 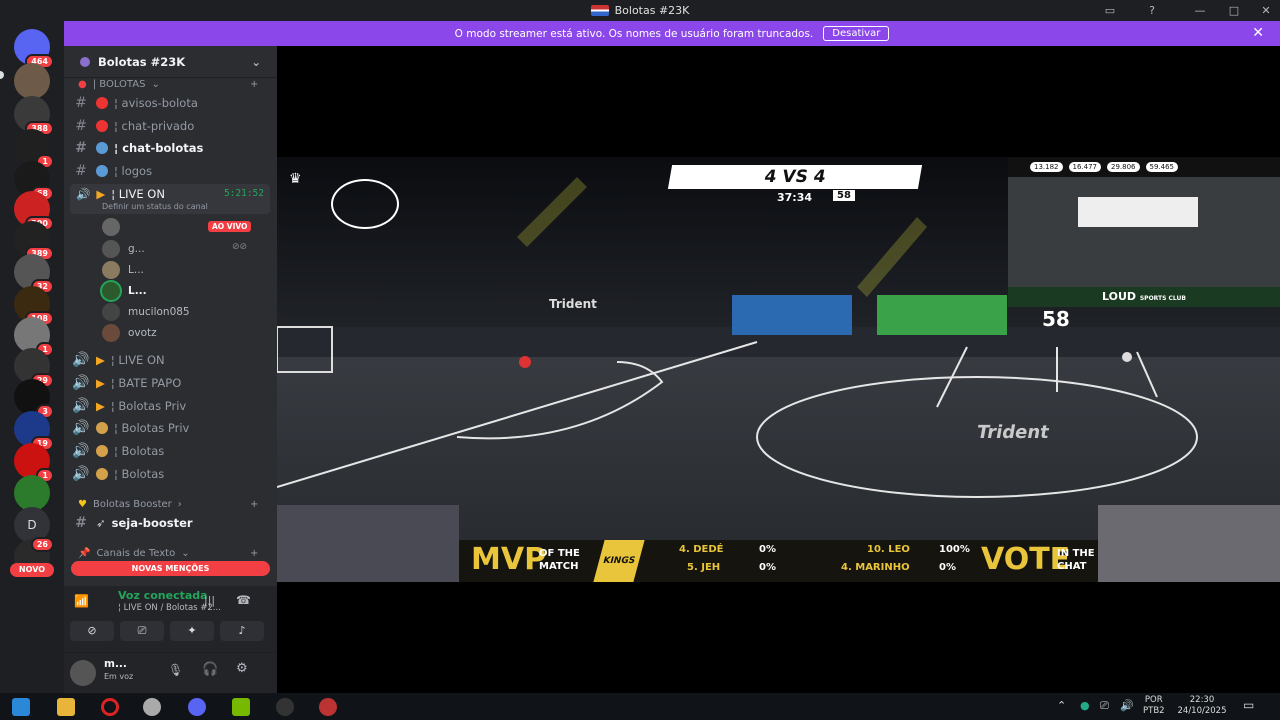 What do you see at coordinates (640, 10) in the screenshot?
I see `title-bar: Bolotas #23K ▭ ? — □ ✕` at bounding box center [640, 10].